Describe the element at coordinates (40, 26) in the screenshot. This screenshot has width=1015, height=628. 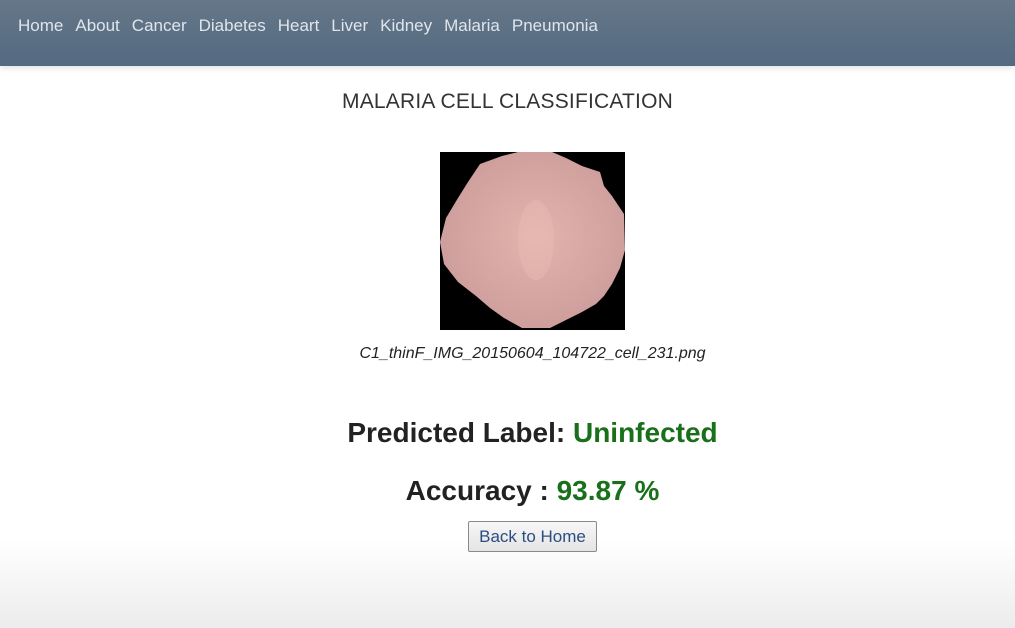
I see `nav-item-home: Home` at that location.